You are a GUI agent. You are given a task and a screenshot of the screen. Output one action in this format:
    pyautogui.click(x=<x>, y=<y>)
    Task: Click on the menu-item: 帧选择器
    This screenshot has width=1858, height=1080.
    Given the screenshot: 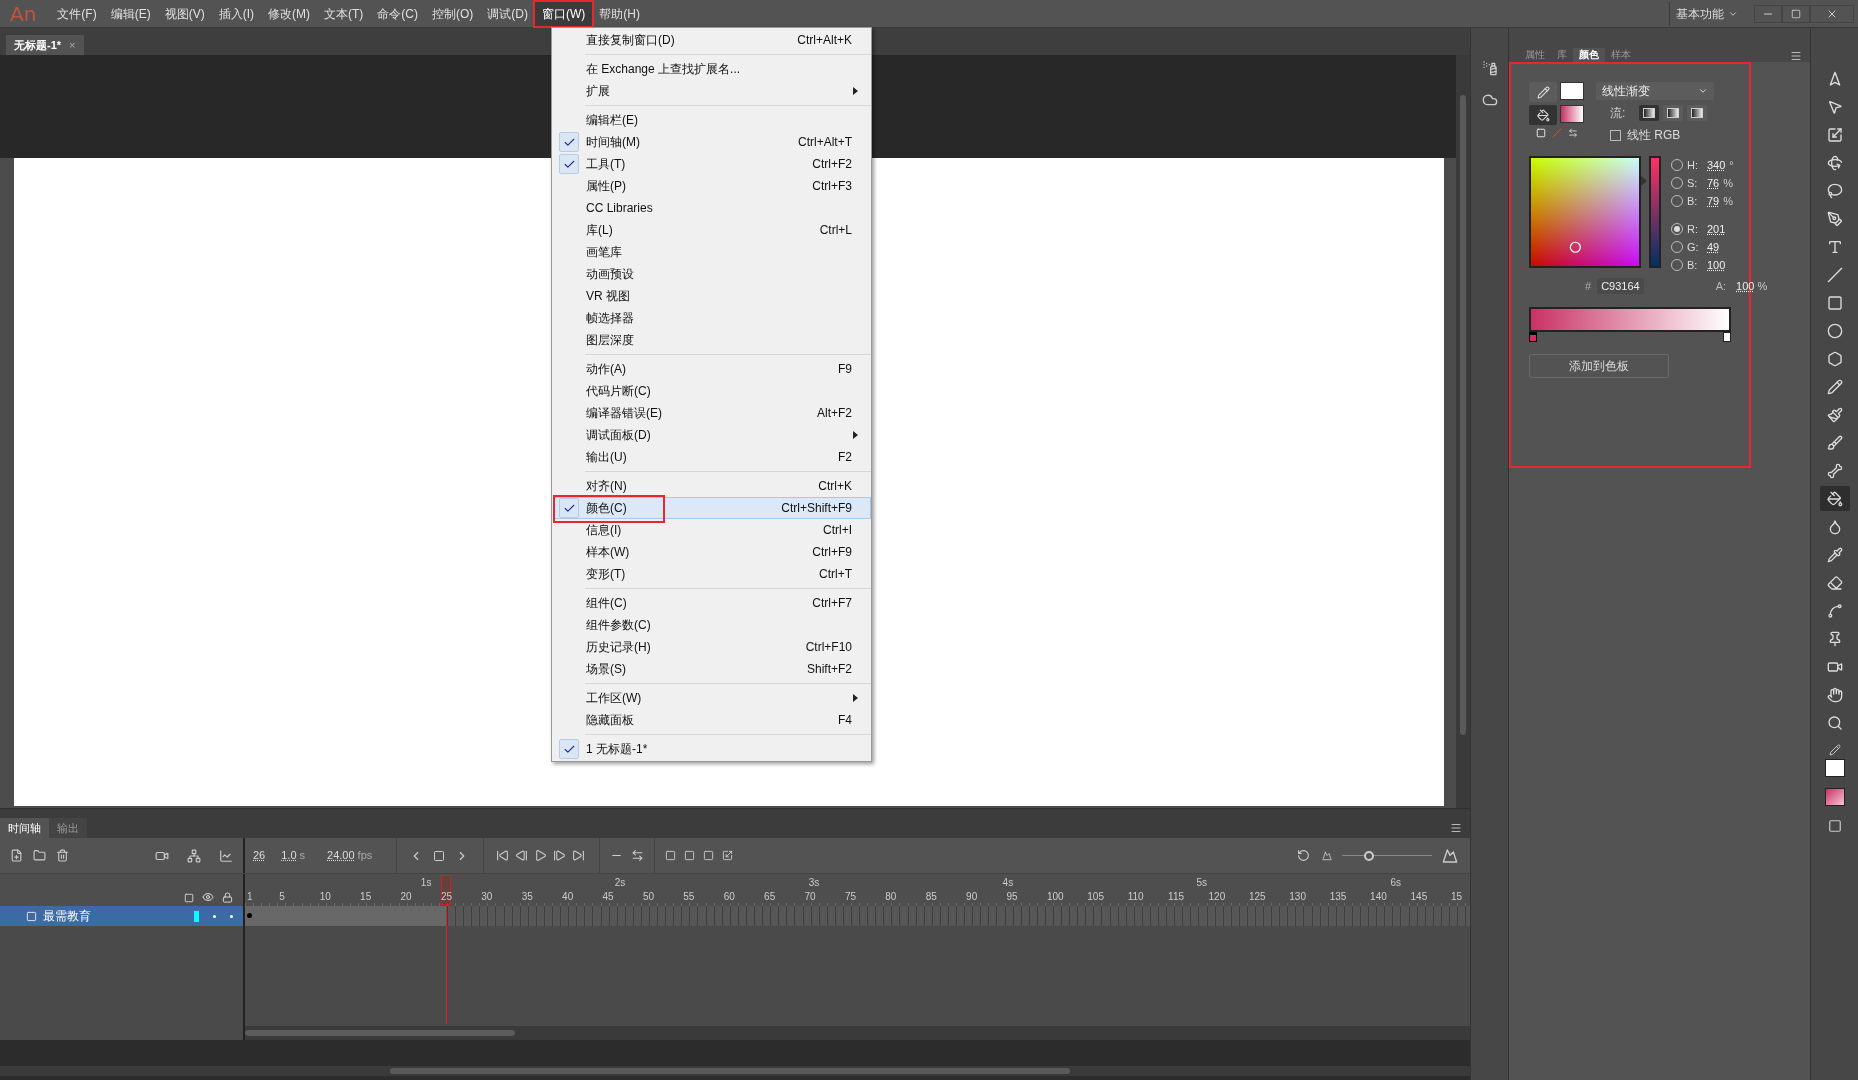 What is the action you would take?
    pyautogui.click(x=712, y=318)
    